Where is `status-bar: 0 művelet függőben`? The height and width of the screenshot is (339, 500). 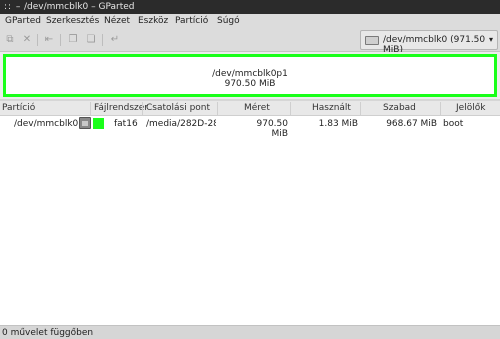 status-bar: 0 művelet függőben is located at coordinates (250, 332).